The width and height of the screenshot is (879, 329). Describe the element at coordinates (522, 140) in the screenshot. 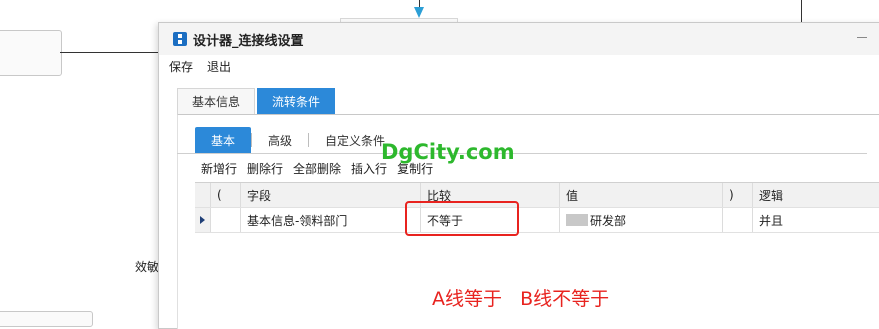

I see `inner-tab-strip: 基本 高级 自定义条件` at that location.